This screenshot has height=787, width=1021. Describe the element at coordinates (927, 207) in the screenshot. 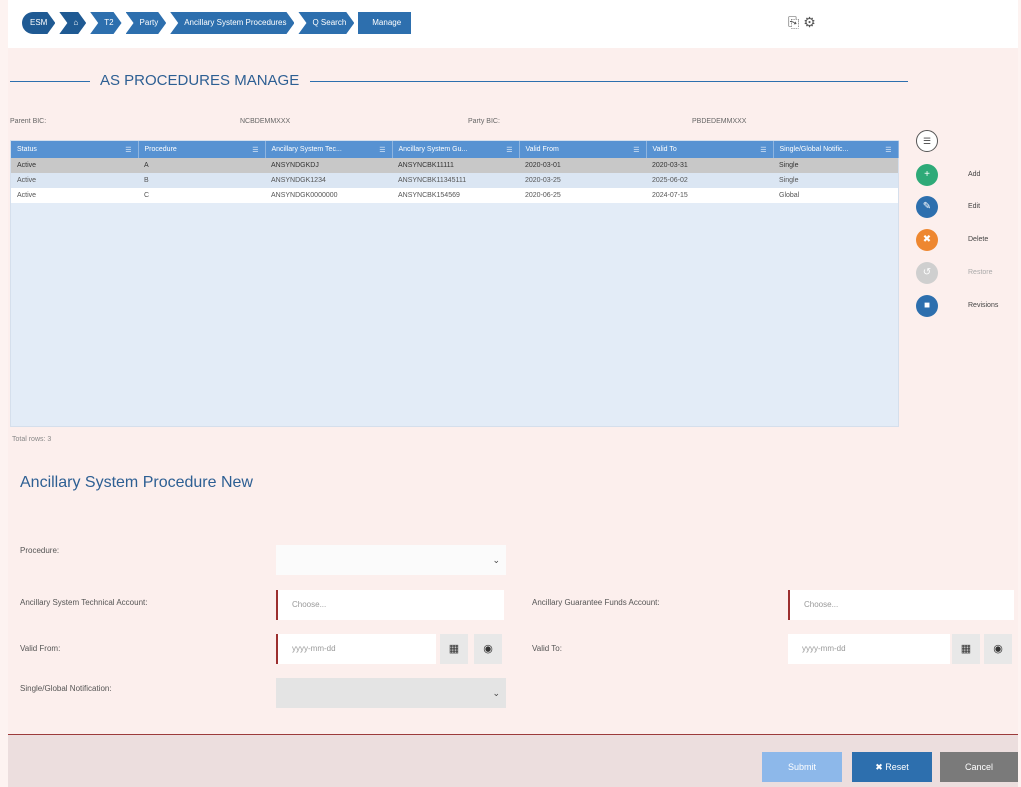

I see `edit-icon: ✎` at that location.